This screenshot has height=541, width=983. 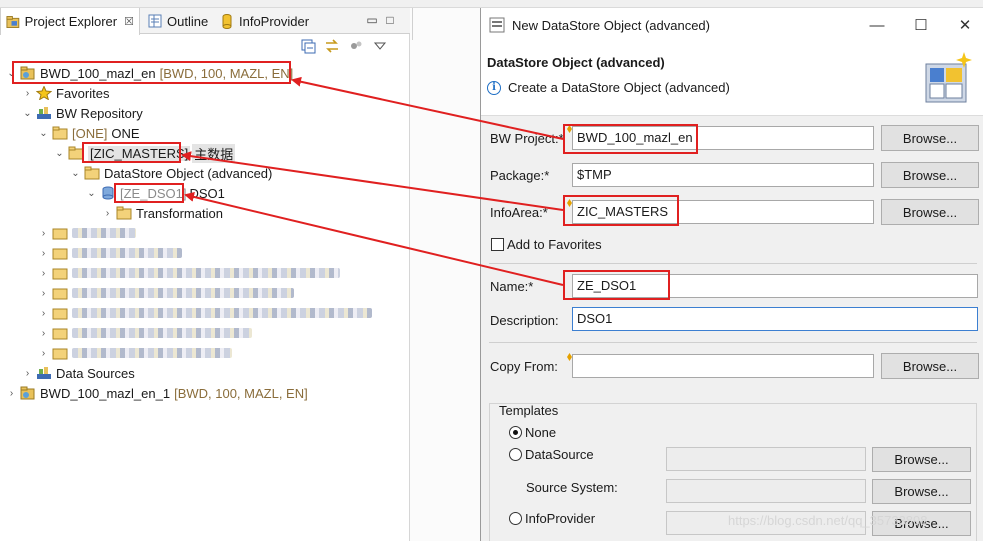 What do you see at coordinates (723, 366) in the screenshot?
I see `copy-from-field` at bounding box center [723, 366].